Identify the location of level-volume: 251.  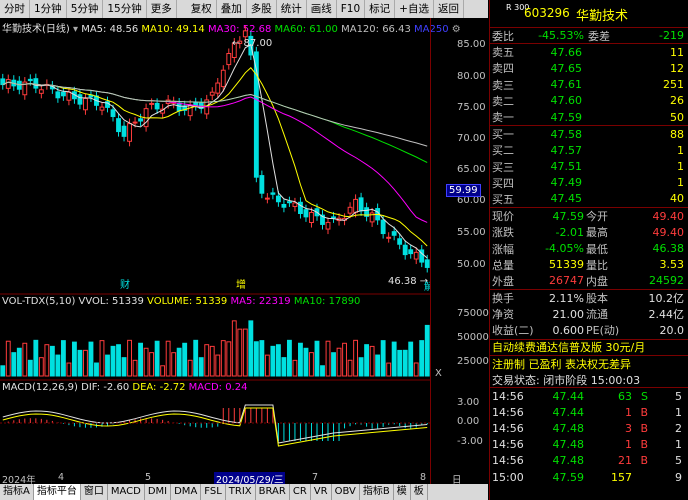
(673, 85).